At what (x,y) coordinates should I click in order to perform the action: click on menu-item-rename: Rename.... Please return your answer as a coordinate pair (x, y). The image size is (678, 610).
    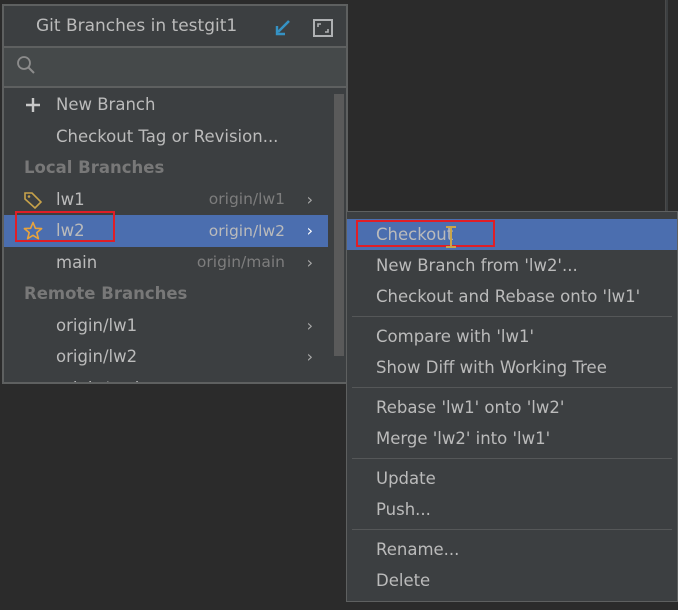
    Looking at the image, I should click on (512, 549).